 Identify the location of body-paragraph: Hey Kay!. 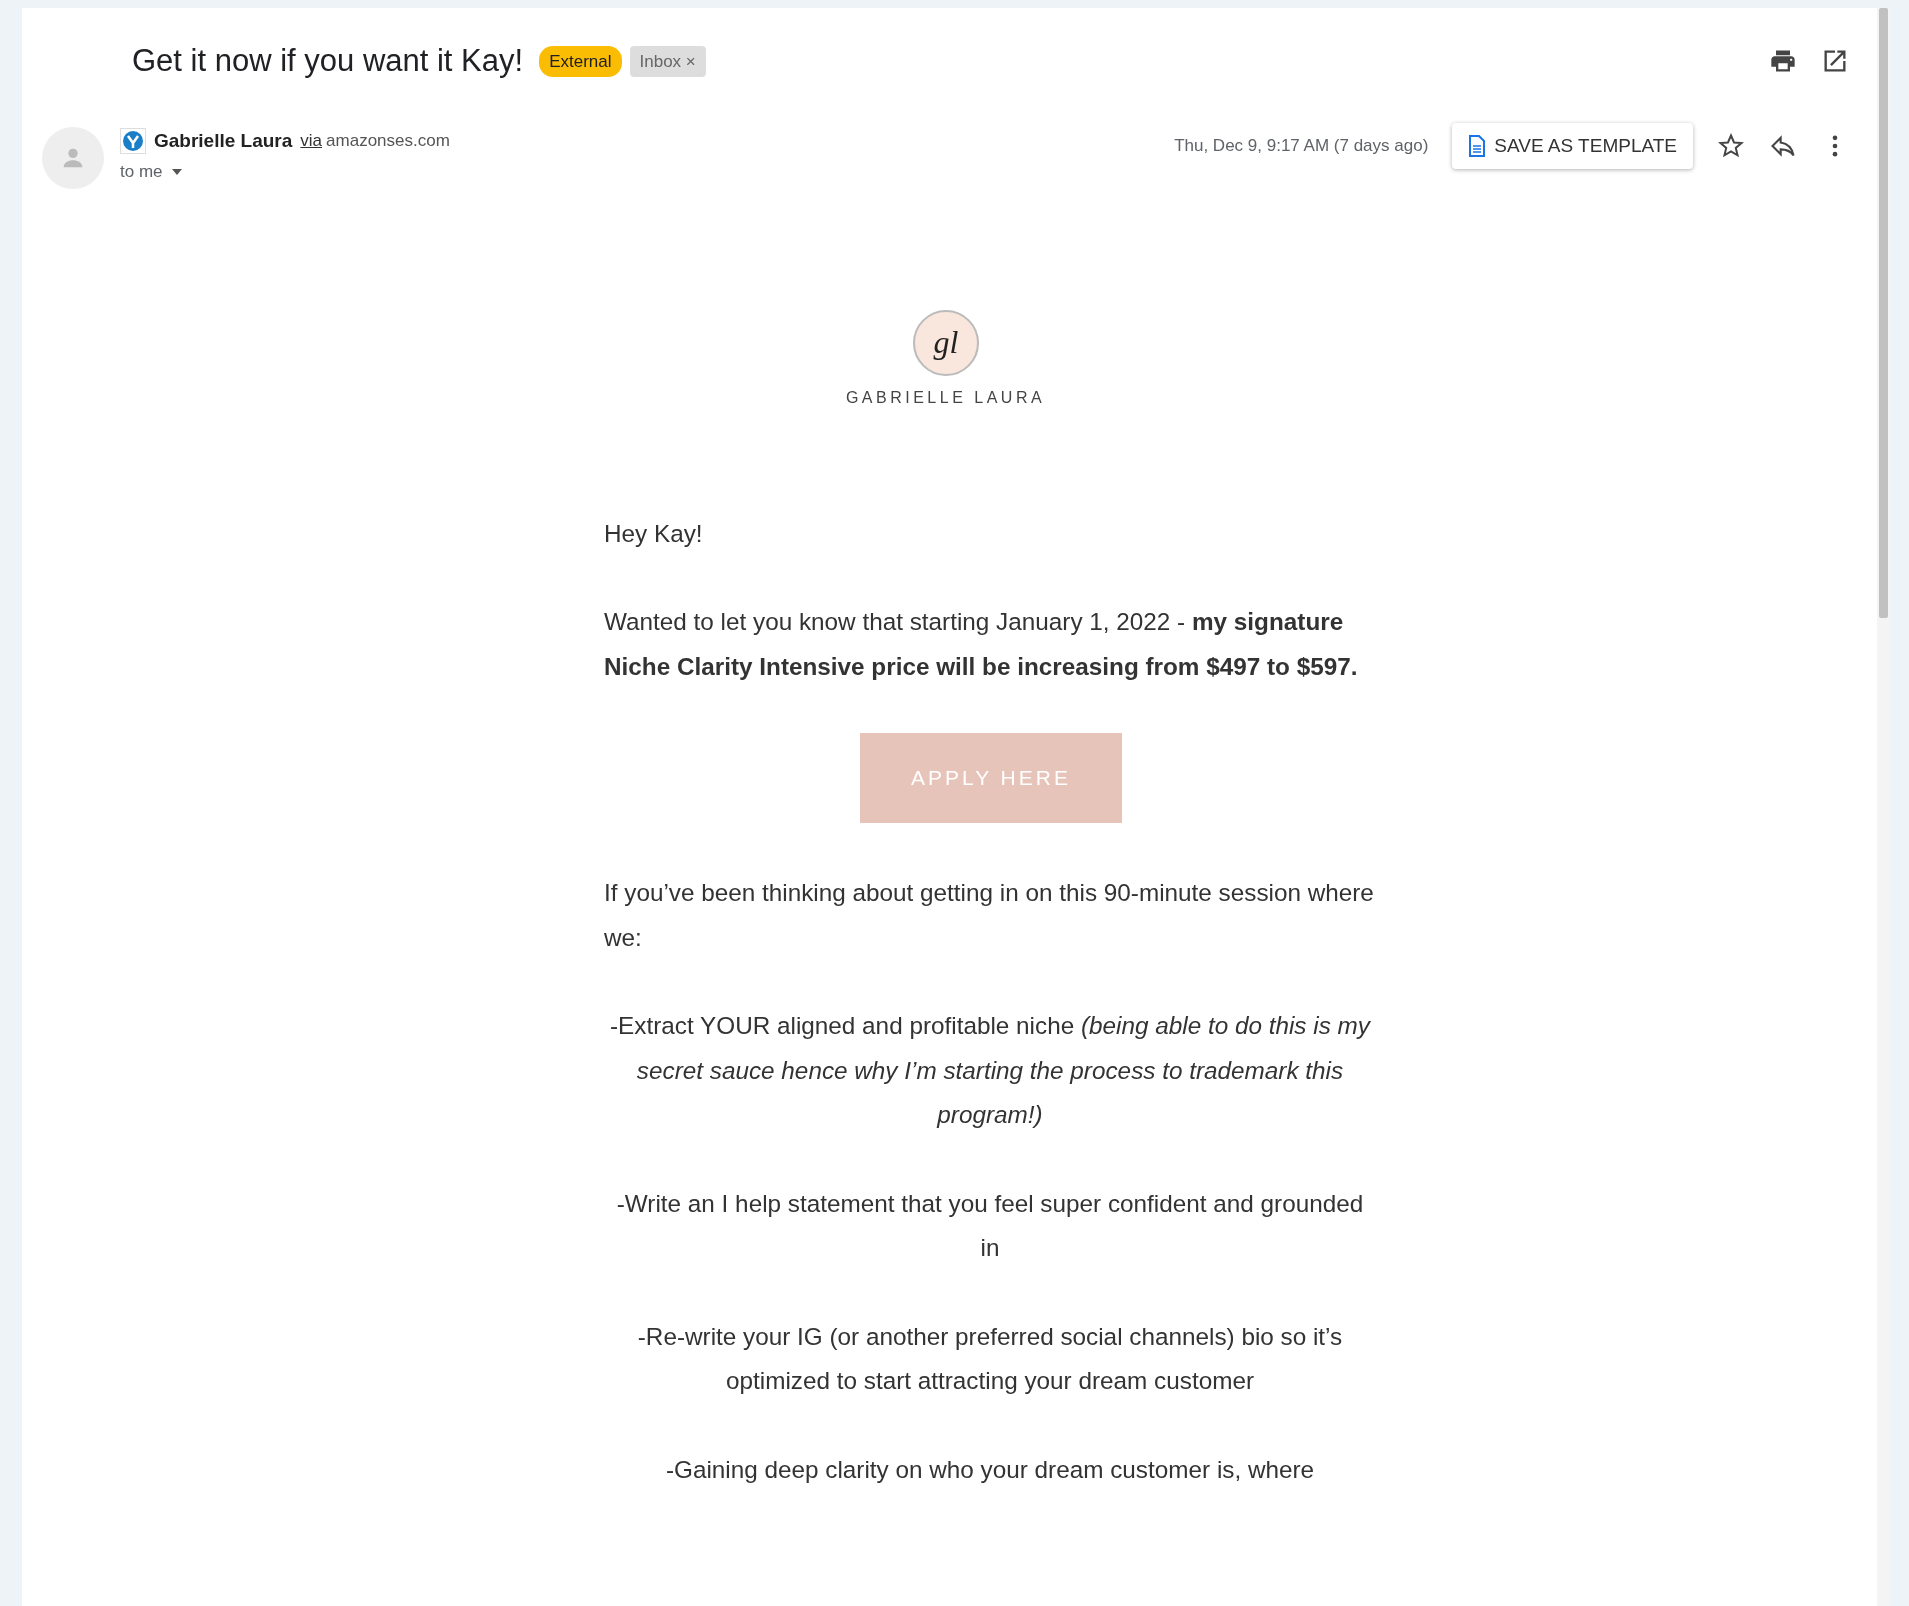
(654, 533).